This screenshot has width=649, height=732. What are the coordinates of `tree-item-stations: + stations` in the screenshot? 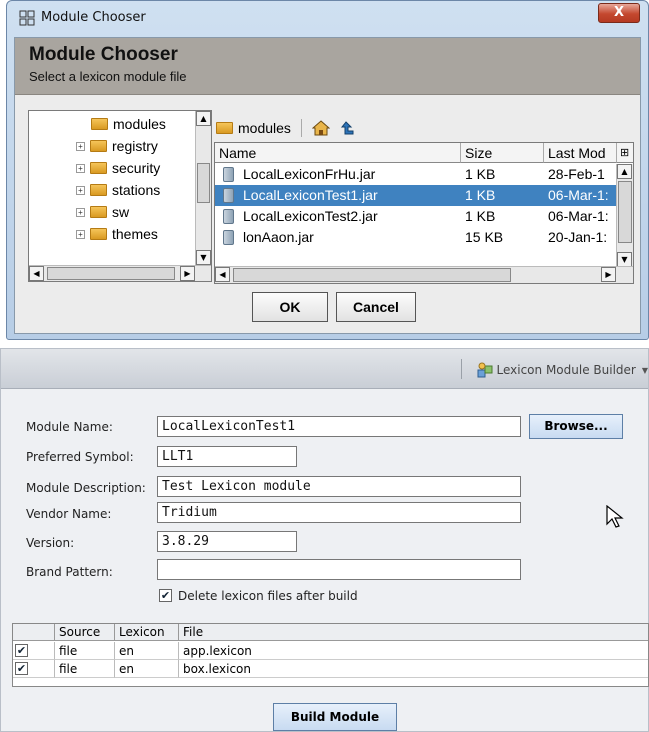 It's located at (118, 190).